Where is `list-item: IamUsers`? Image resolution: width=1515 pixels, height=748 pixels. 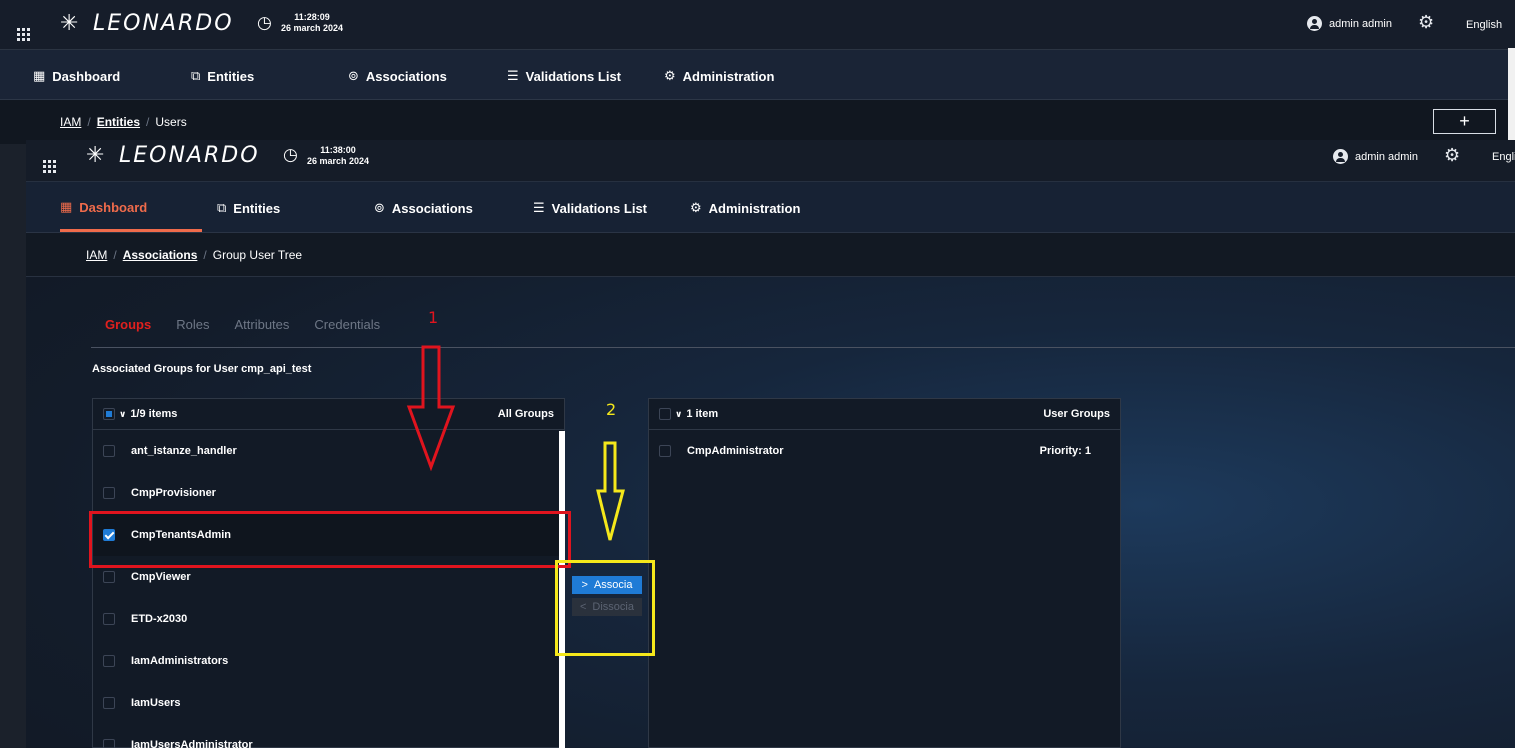
list-item: IamUsers is located at coordinates (328, 703).